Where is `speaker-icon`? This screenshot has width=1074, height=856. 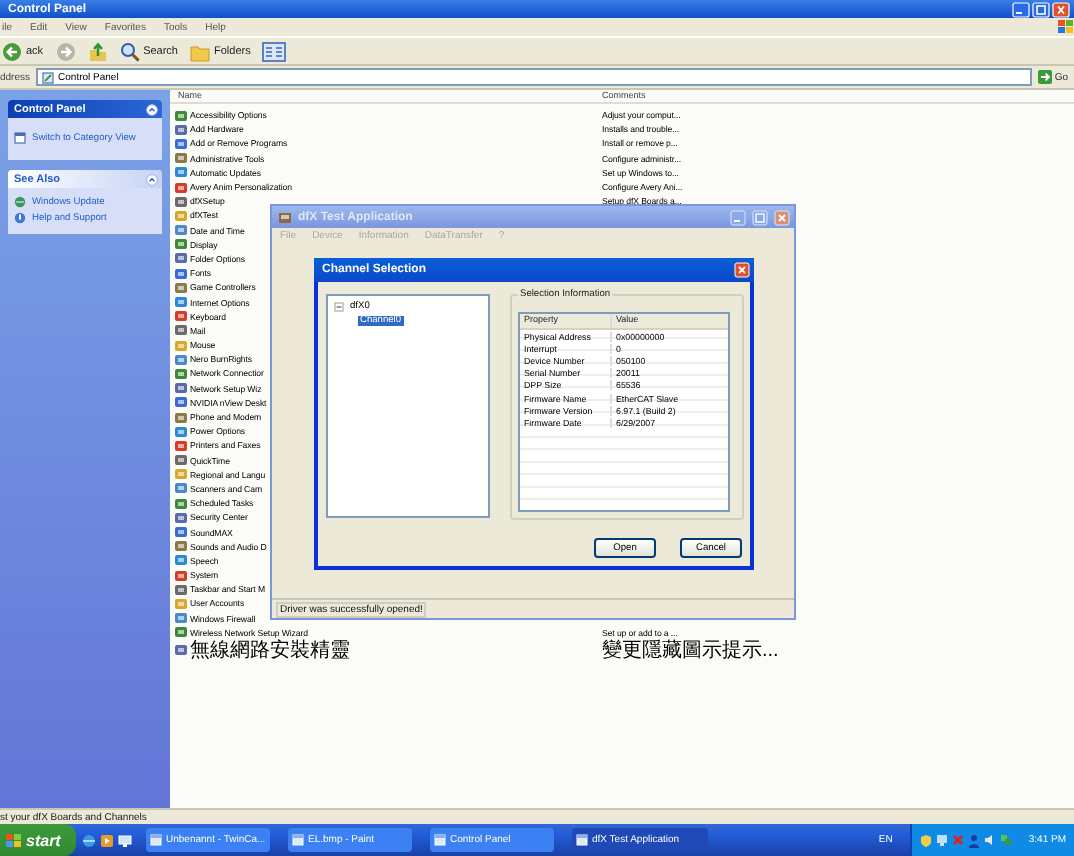
speaker-icon is located at coordinates (990, 840).